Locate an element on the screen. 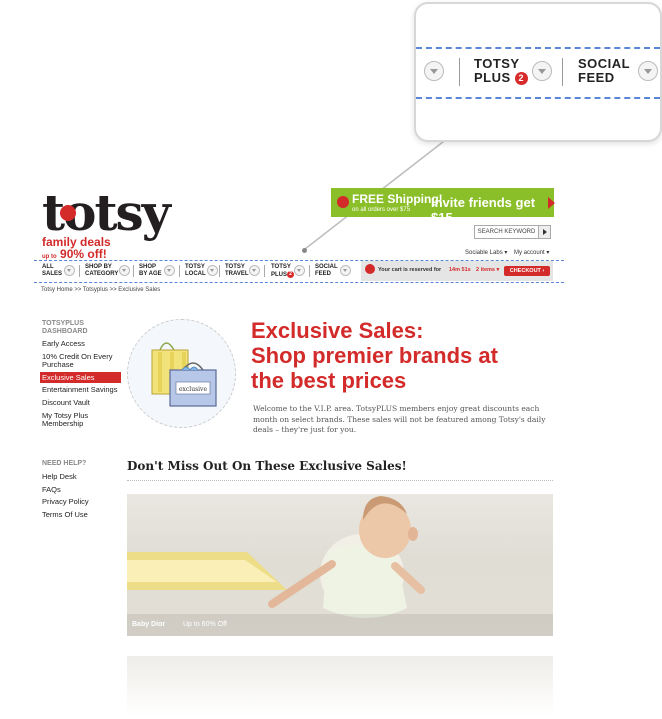  nav-shop-by-category: SHOP BY CATEGORY is located at coordinates (101, 271).